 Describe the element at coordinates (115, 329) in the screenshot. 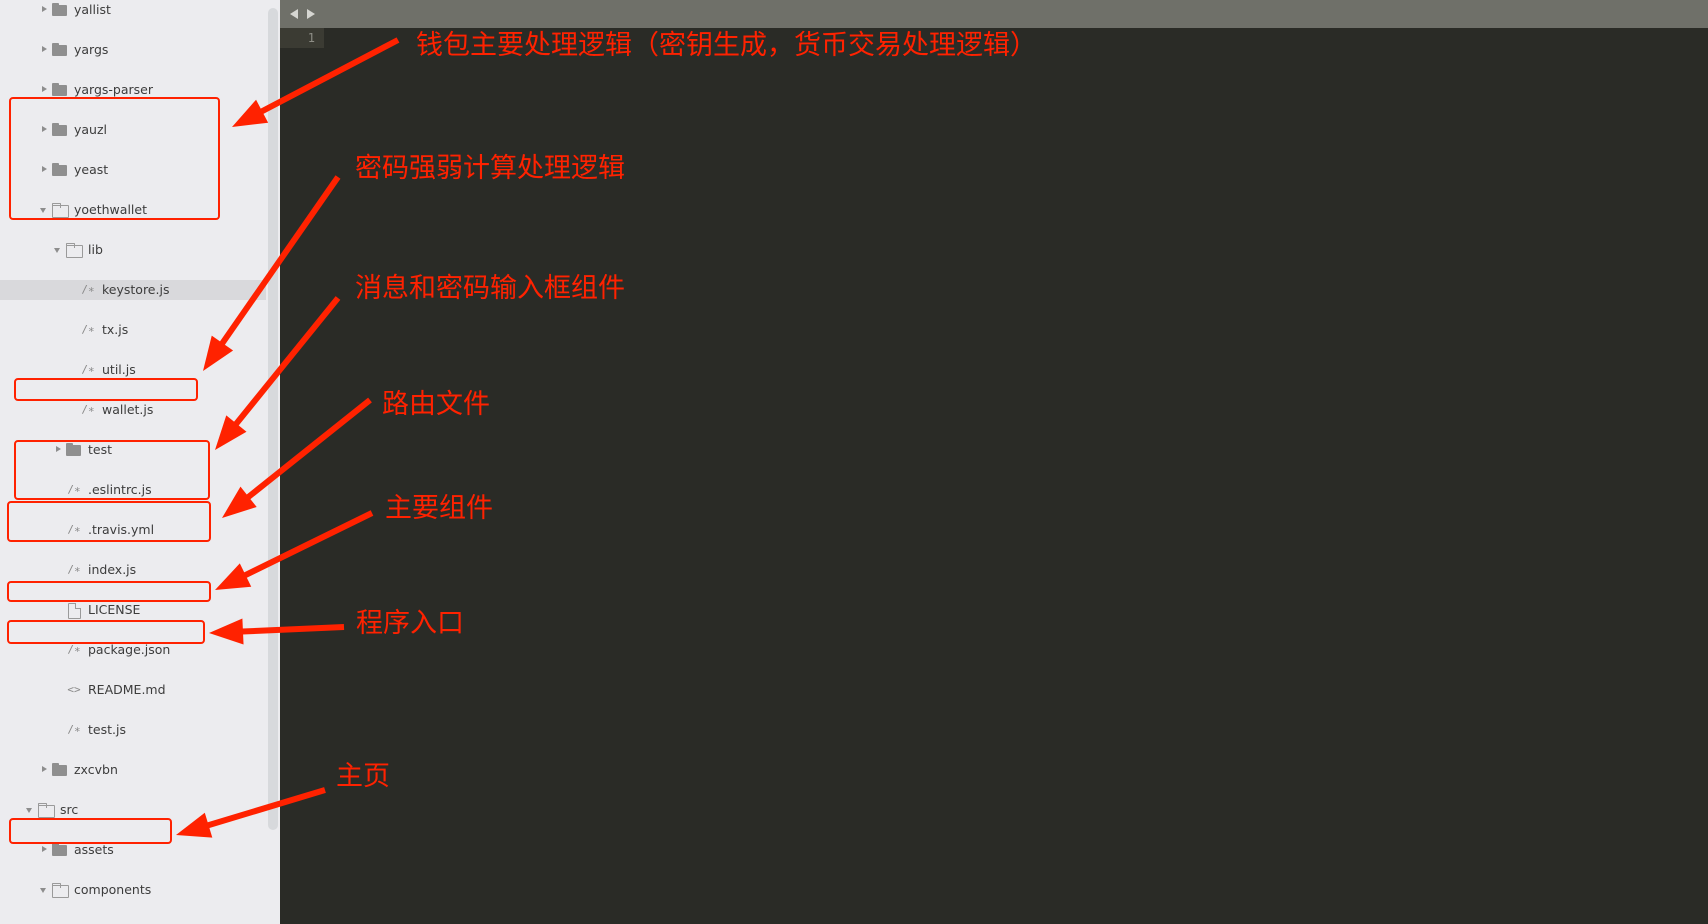

I see `tree-row-label: tx.js` at that location.